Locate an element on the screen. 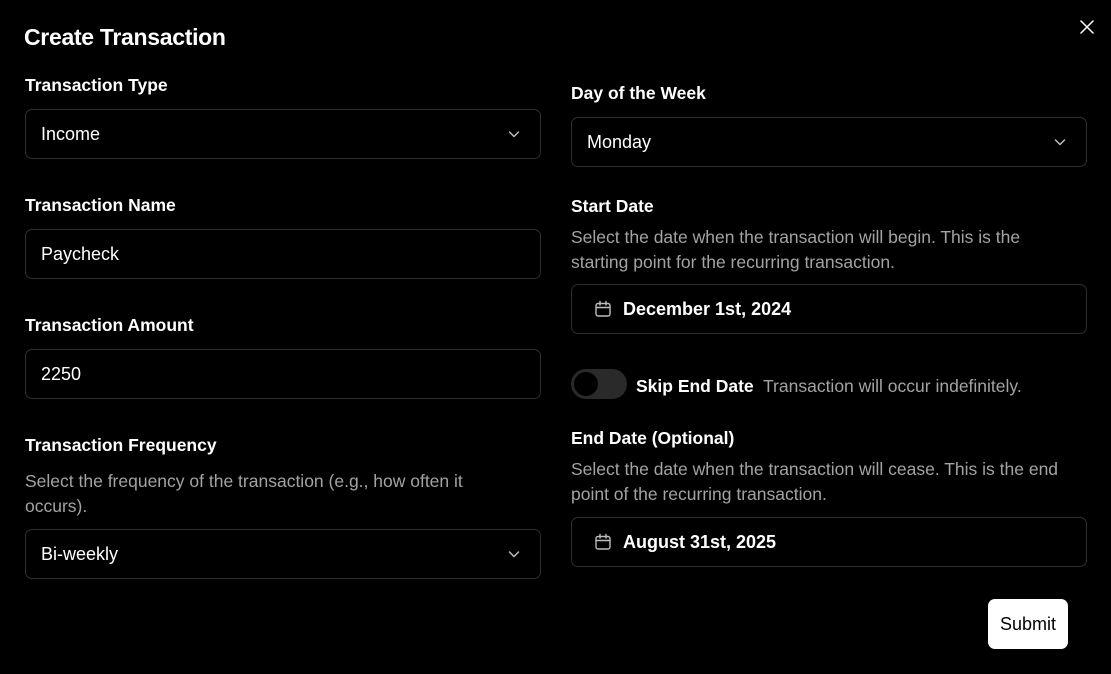 The image size is (1111, 674). transaction-amount-input: 2250 is located at coordinates (283, 374).